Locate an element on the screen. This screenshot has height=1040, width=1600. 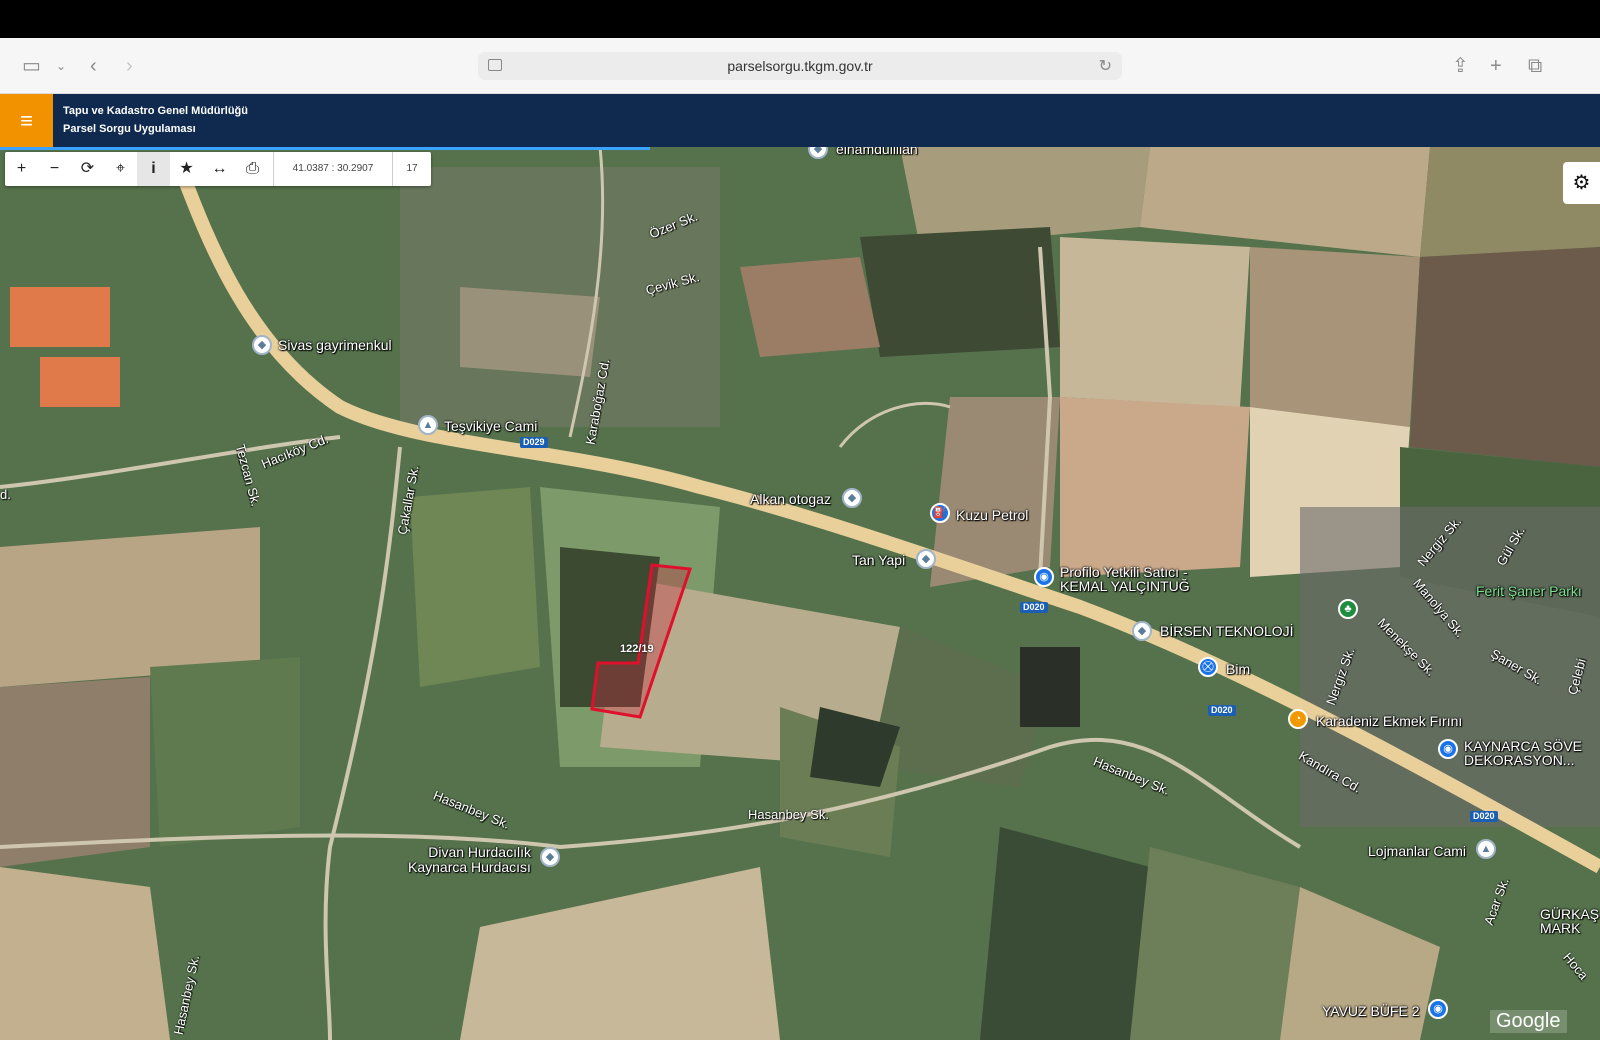
share-icon: ⇪ is located at coordinates (1460, 66).